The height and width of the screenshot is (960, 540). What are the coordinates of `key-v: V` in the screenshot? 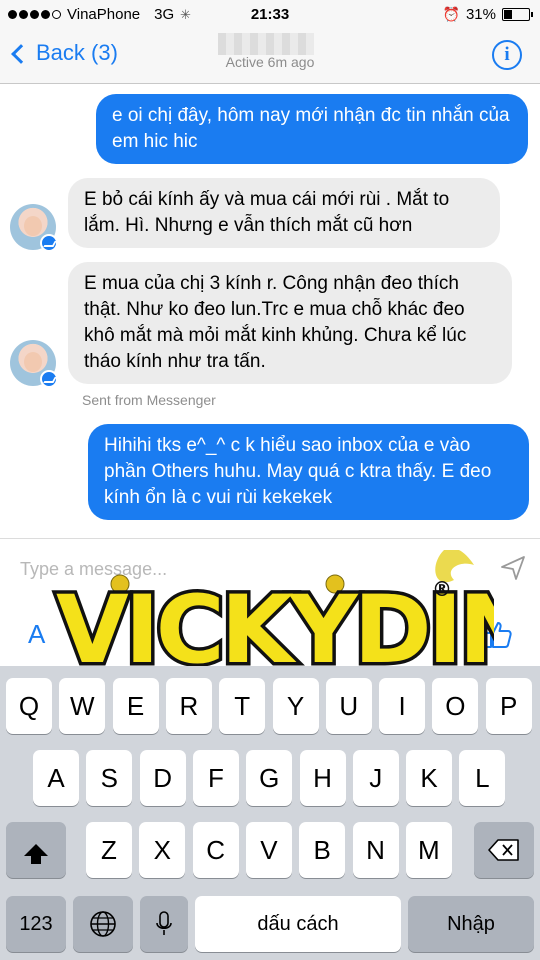 It's located at (268, 850).